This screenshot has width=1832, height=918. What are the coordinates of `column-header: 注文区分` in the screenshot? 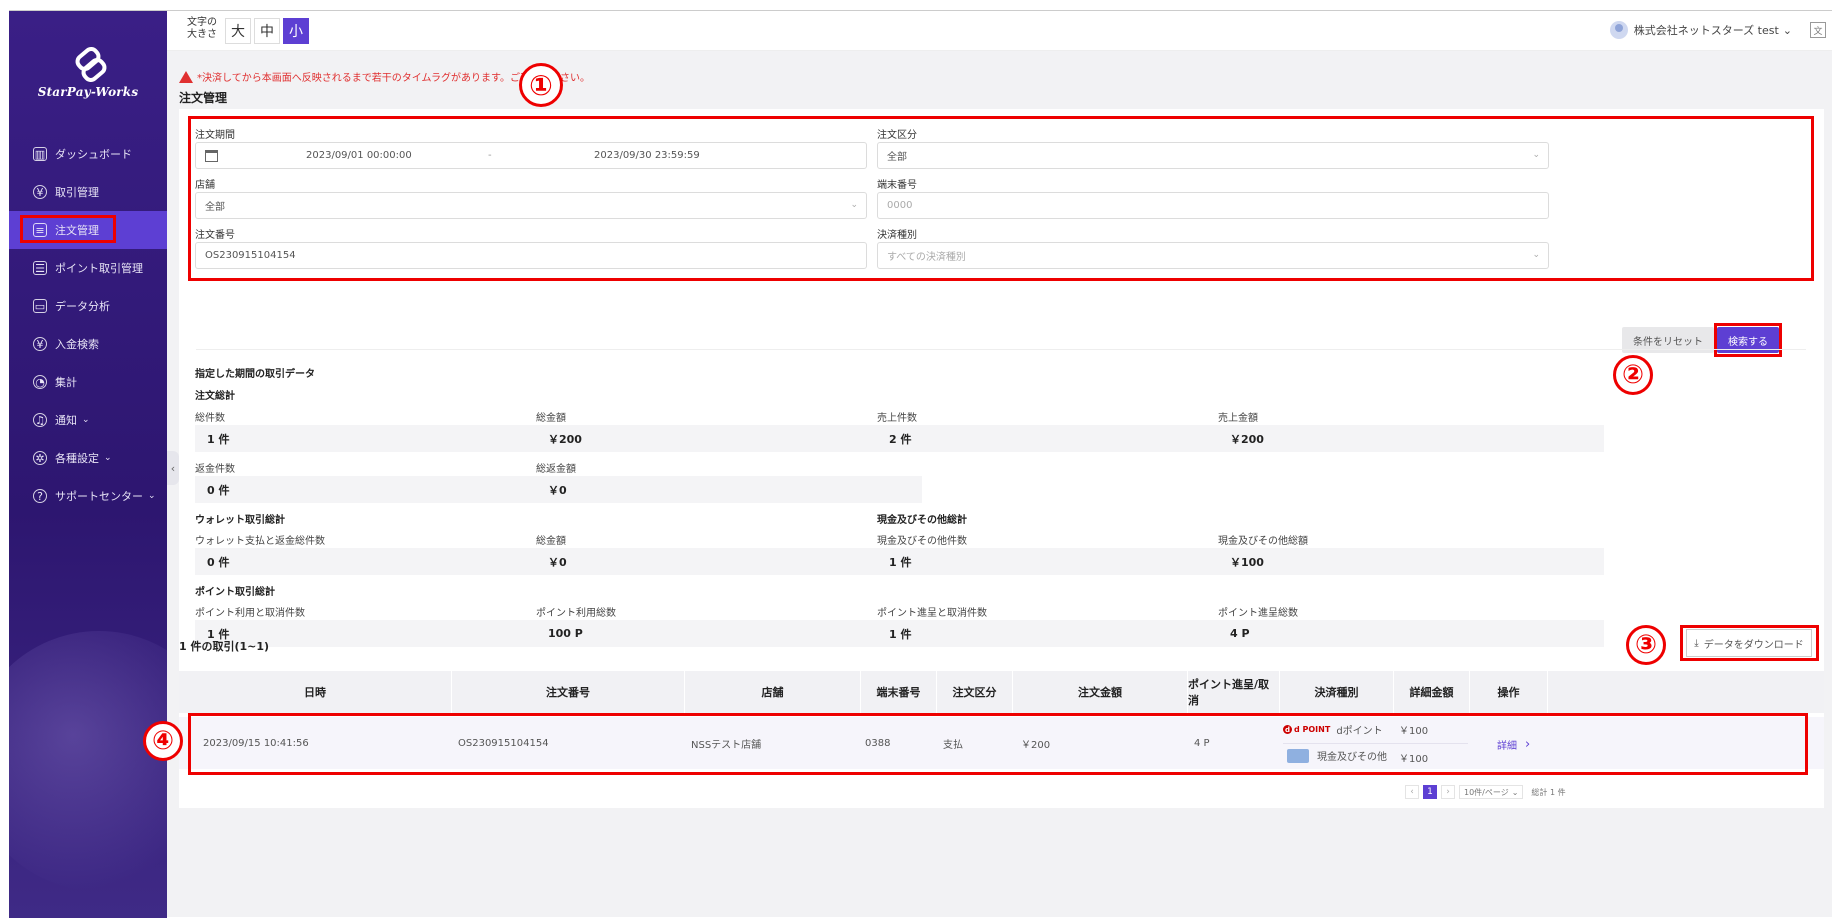 It's located at (975, 692).